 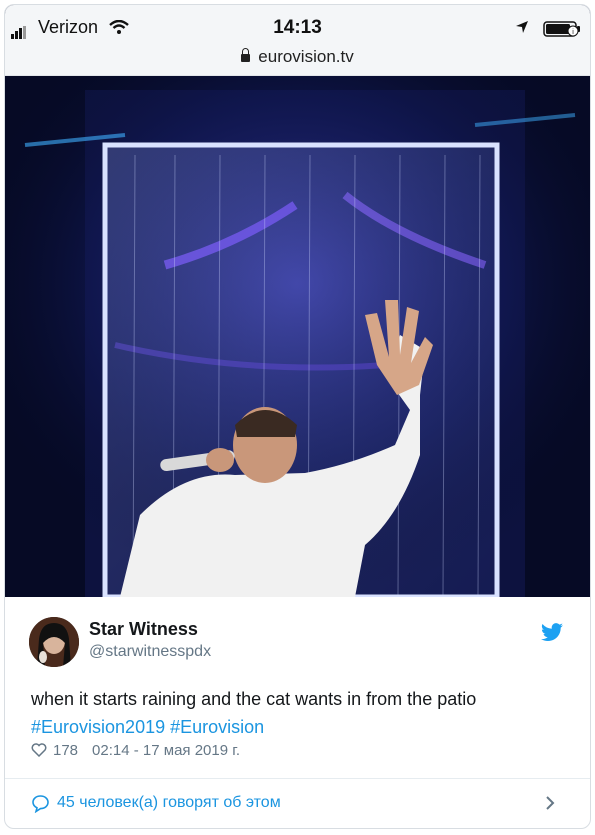 I want to click on discussion-link: 45 человек(а) говорят об этом, so click(x=297, y=803).